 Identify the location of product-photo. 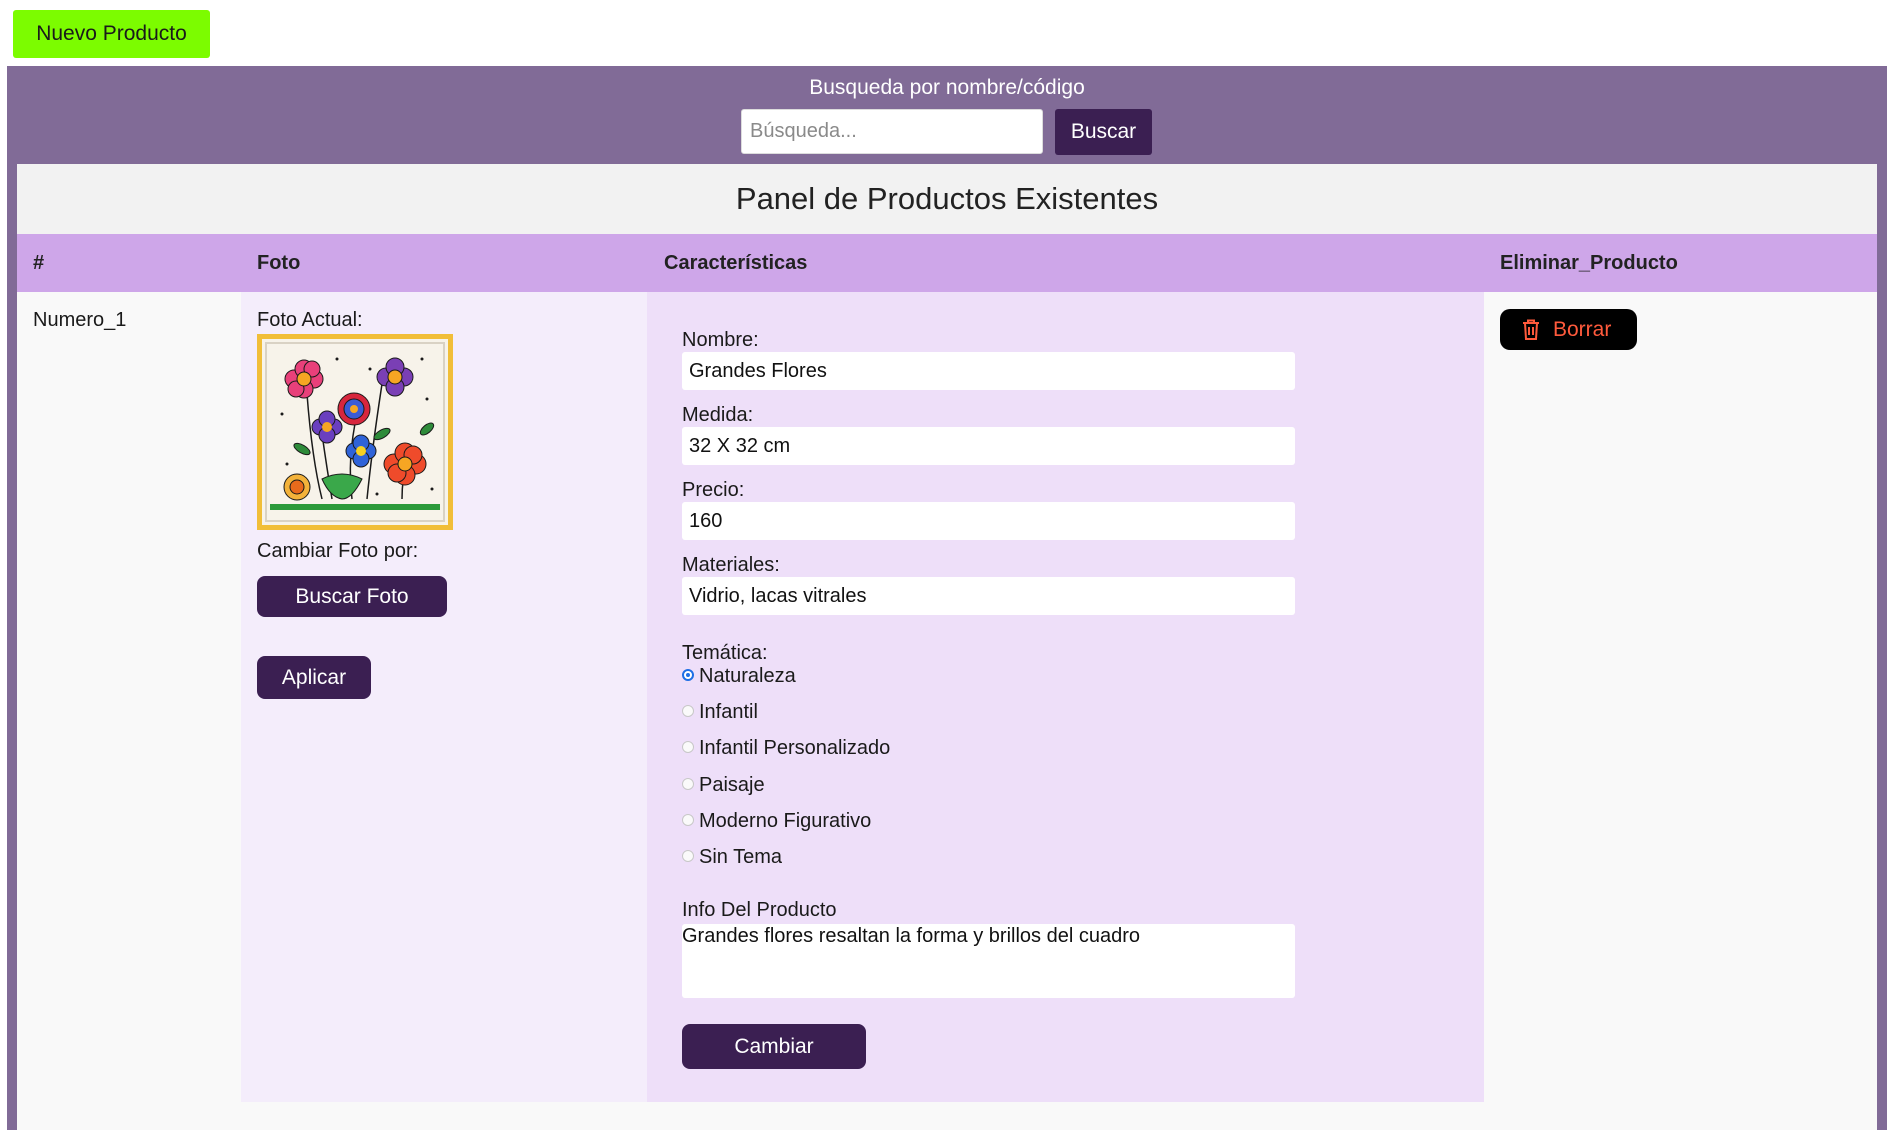
(355, 432).